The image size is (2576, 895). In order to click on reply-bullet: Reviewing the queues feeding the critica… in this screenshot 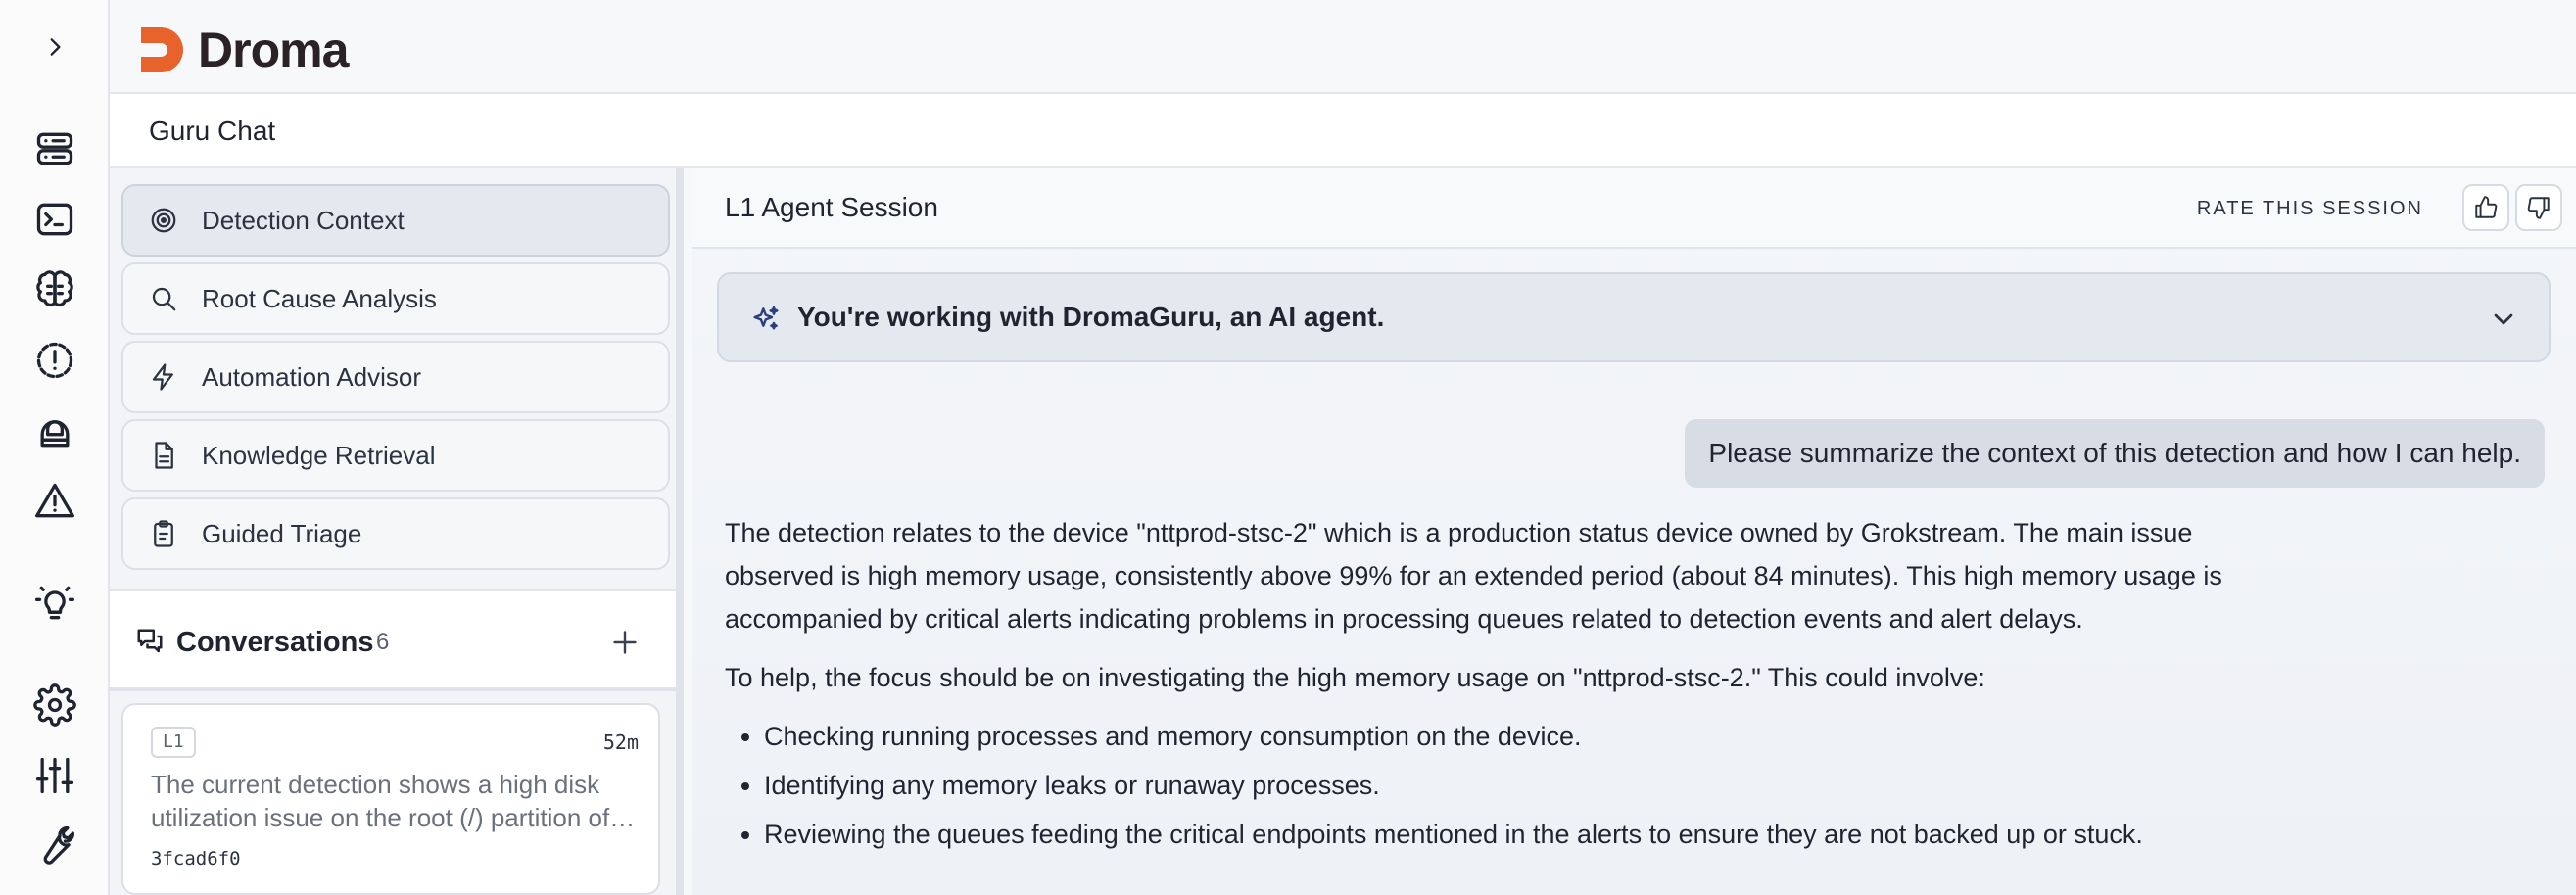, I will do `click(1518, 834)`.